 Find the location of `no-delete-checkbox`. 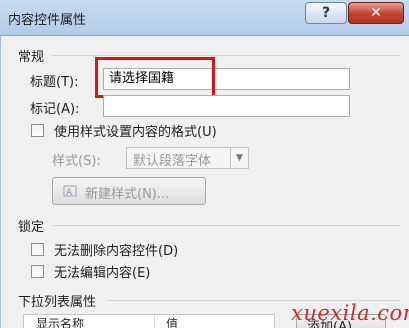

no-delete-checkbox is located at coordinates (37, 249).